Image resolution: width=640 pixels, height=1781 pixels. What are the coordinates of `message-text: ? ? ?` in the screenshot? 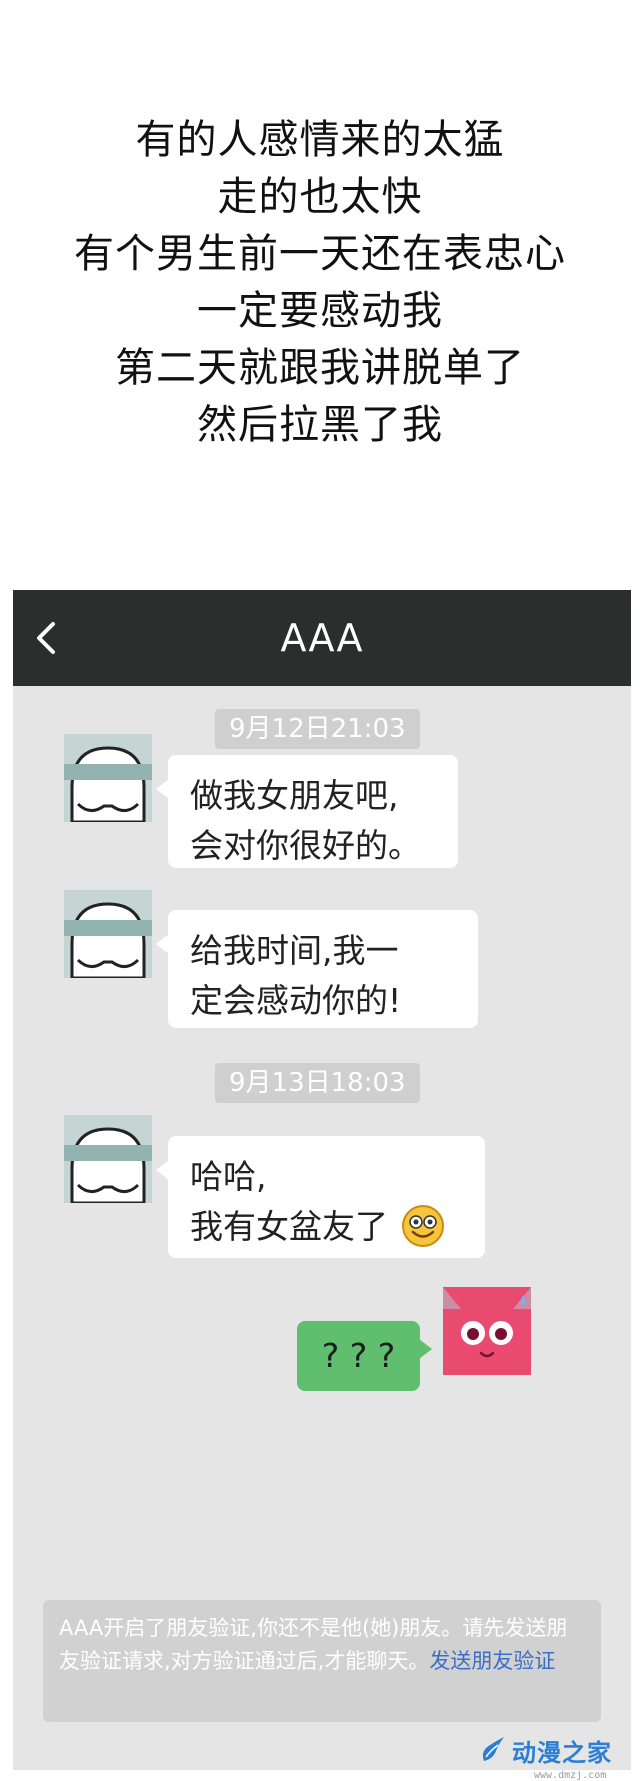 It's located at (358, 1355).